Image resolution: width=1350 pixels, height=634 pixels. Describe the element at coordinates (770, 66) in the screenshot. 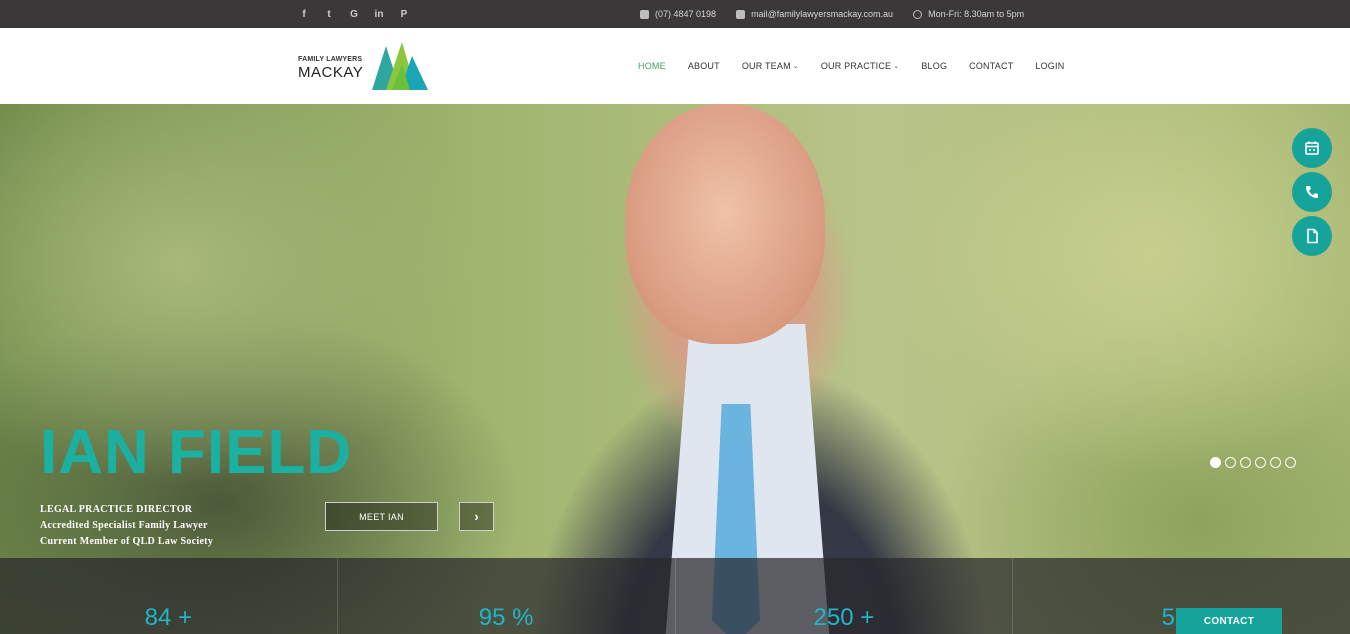

I see `nav-our-team: OUR TEAM ⌄` at that location.